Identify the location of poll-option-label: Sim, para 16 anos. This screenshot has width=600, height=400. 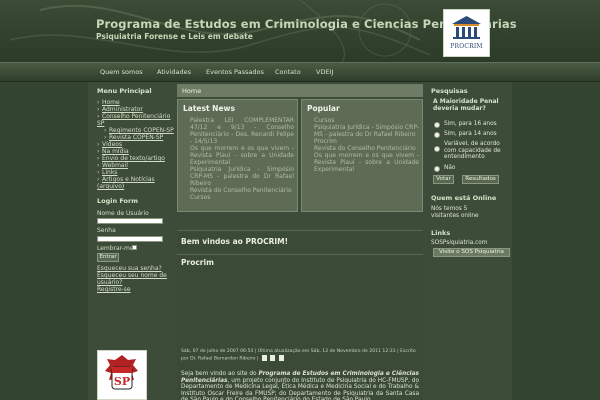
(470, 124).